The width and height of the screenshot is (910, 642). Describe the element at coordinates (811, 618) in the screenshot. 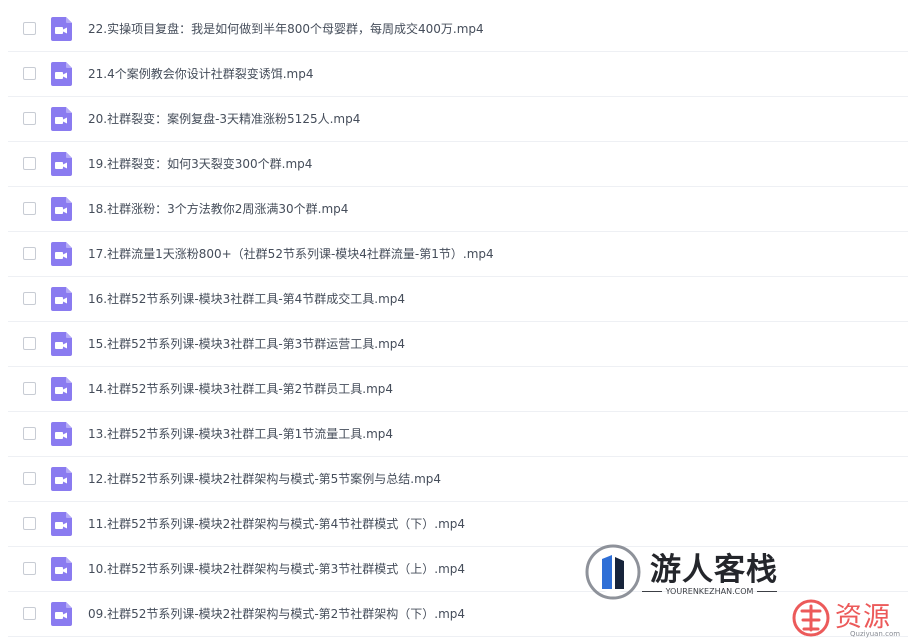

I see `qu-logo-icon` at that location.